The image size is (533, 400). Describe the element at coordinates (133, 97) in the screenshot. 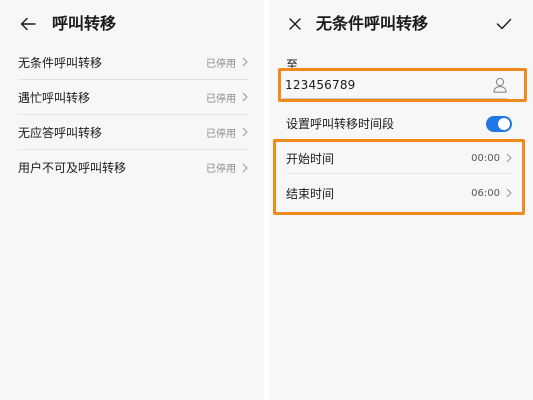

I see `list-item-busy: 遇忙呼叫转移 已停用` at that location.